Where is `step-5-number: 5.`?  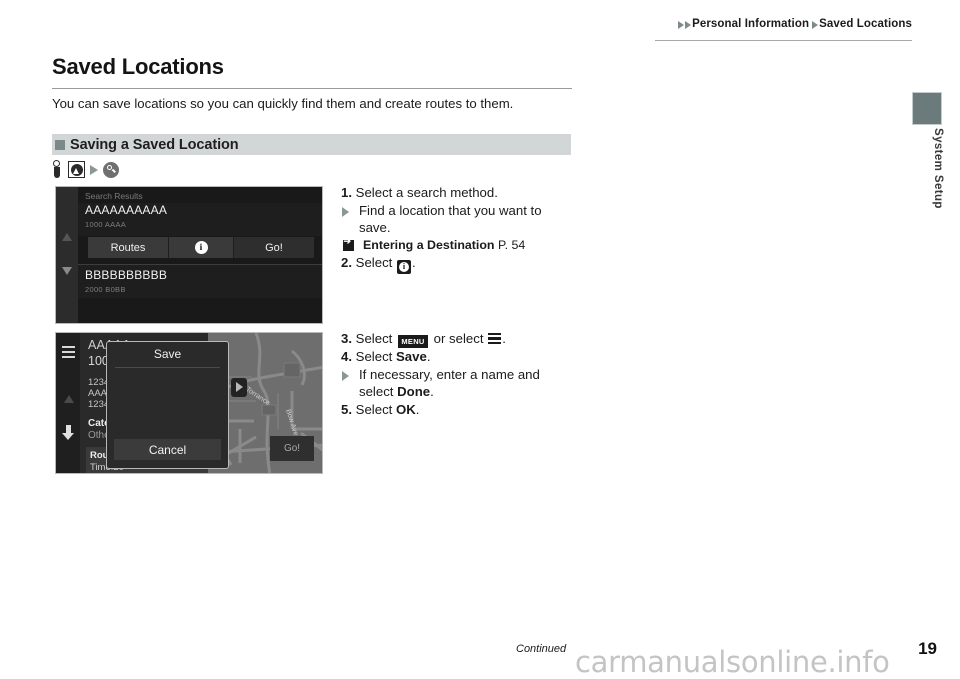 step-5-number: 5. is located at coordinates (346, 410).